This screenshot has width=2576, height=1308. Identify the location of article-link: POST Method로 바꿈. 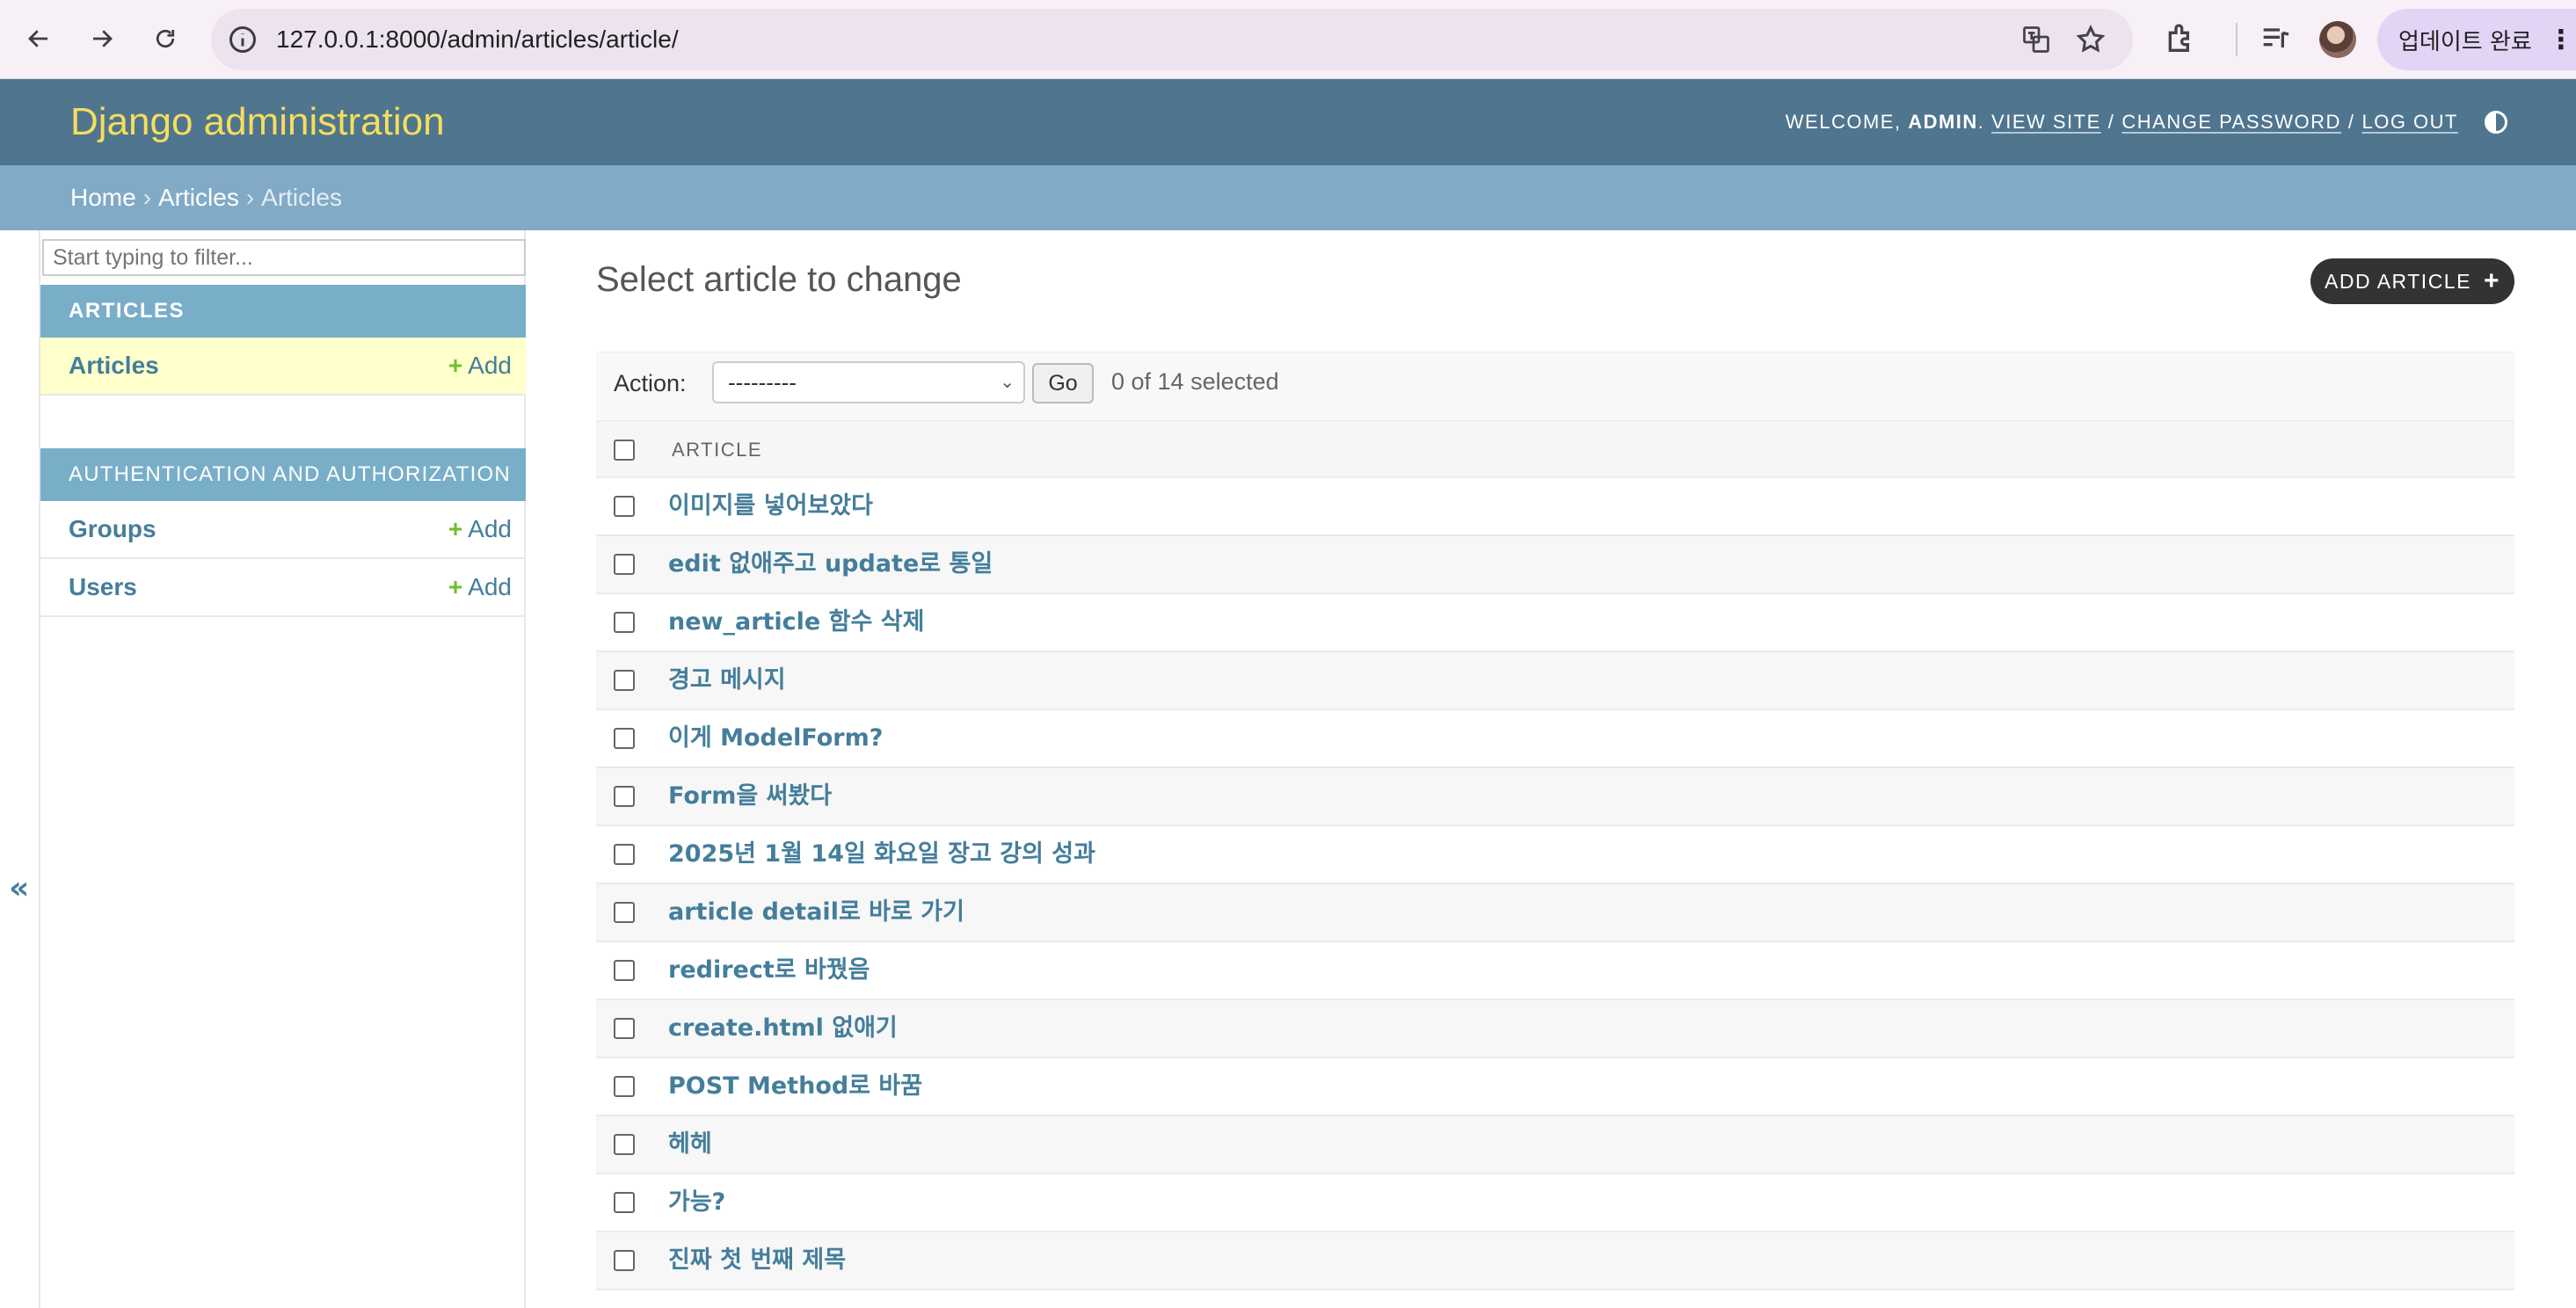
(795, 1086).